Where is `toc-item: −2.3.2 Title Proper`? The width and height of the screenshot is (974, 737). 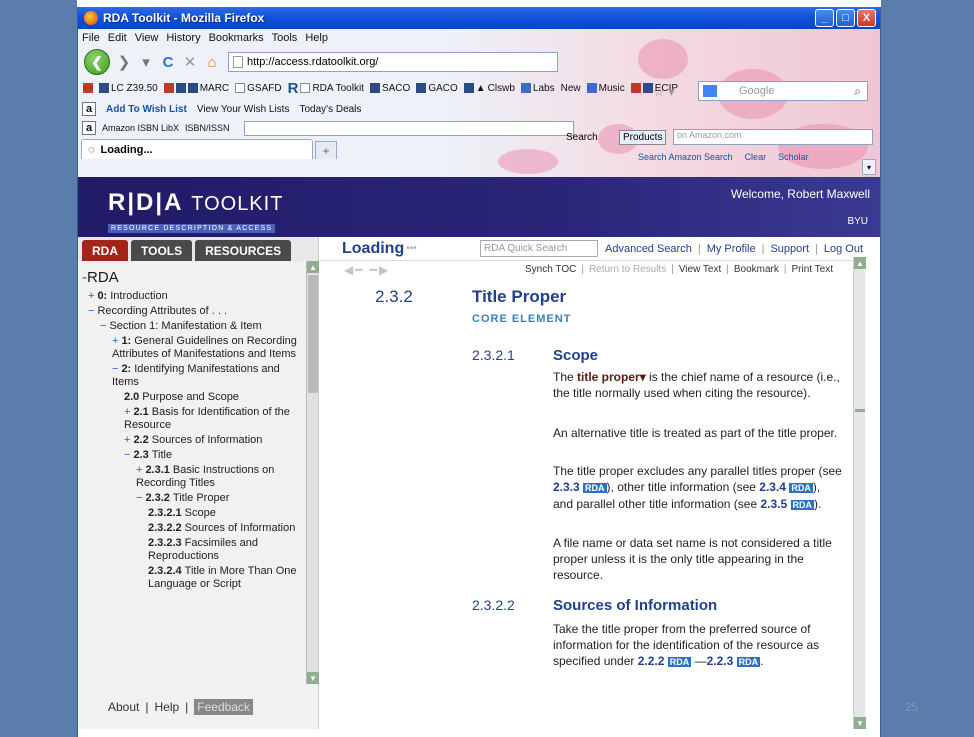 toc-item: −2.3.2 Title Proper is located at coordinates (191, 498).